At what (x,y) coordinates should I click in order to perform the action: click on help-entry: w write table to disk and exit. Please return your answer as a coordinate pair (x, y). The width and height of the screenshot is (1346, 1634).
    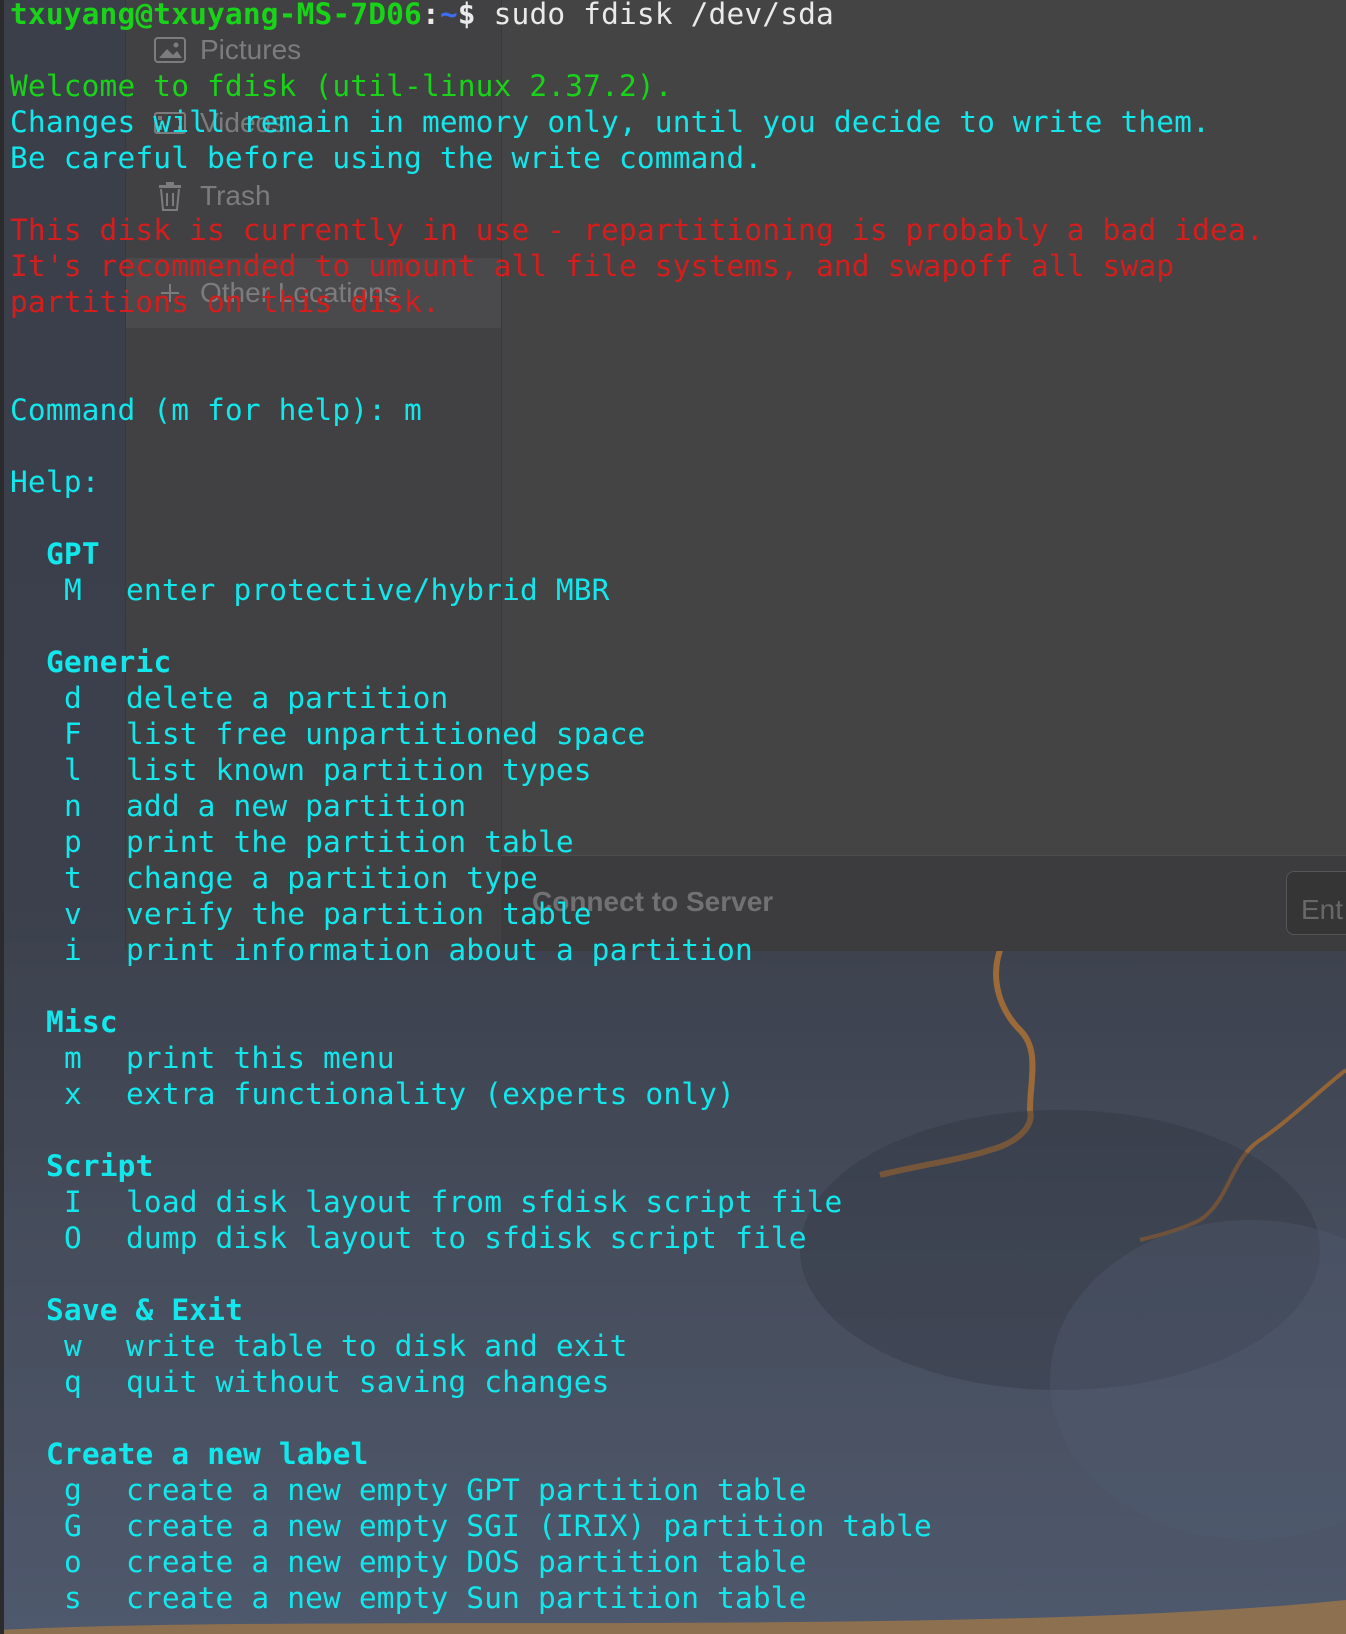
    Looking at the image, I should click on (637, 1346).